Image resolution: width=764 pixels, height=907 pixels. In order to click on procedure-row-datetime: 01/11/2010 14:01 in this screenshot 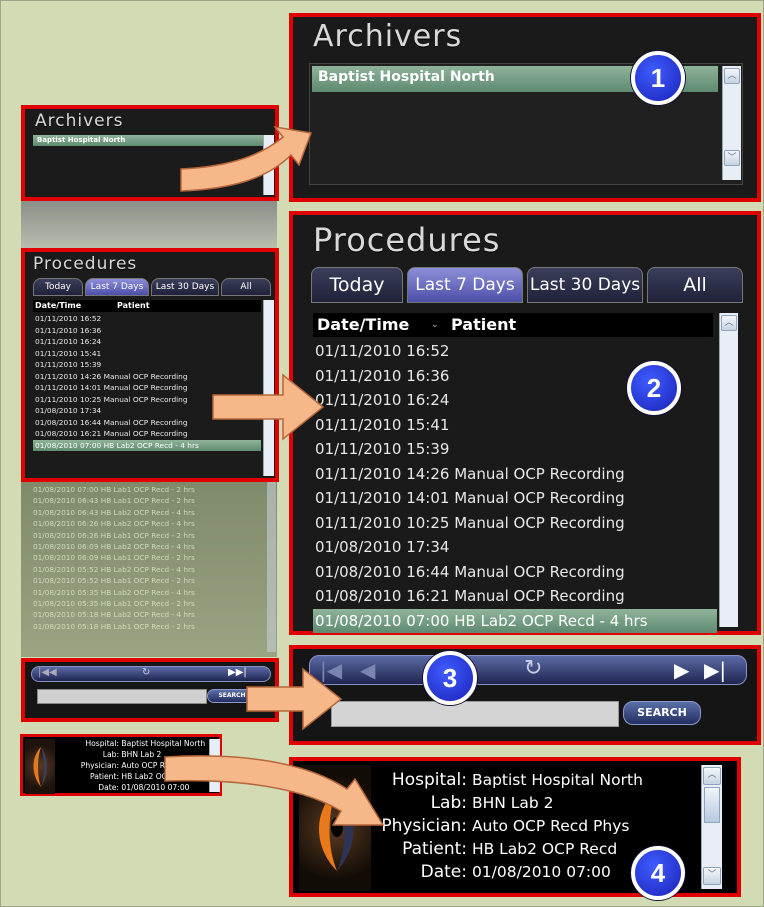, I will do `click(382, 498)`.